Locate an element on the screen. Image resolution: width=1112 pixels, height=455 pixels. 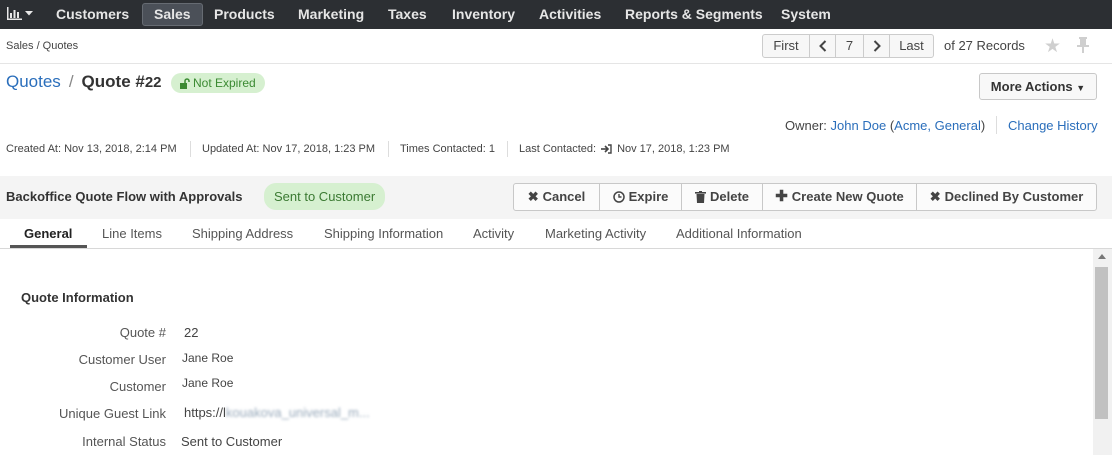
create-new-quote-button: ✚ Create New Quote is located at coordinates (840, 197).